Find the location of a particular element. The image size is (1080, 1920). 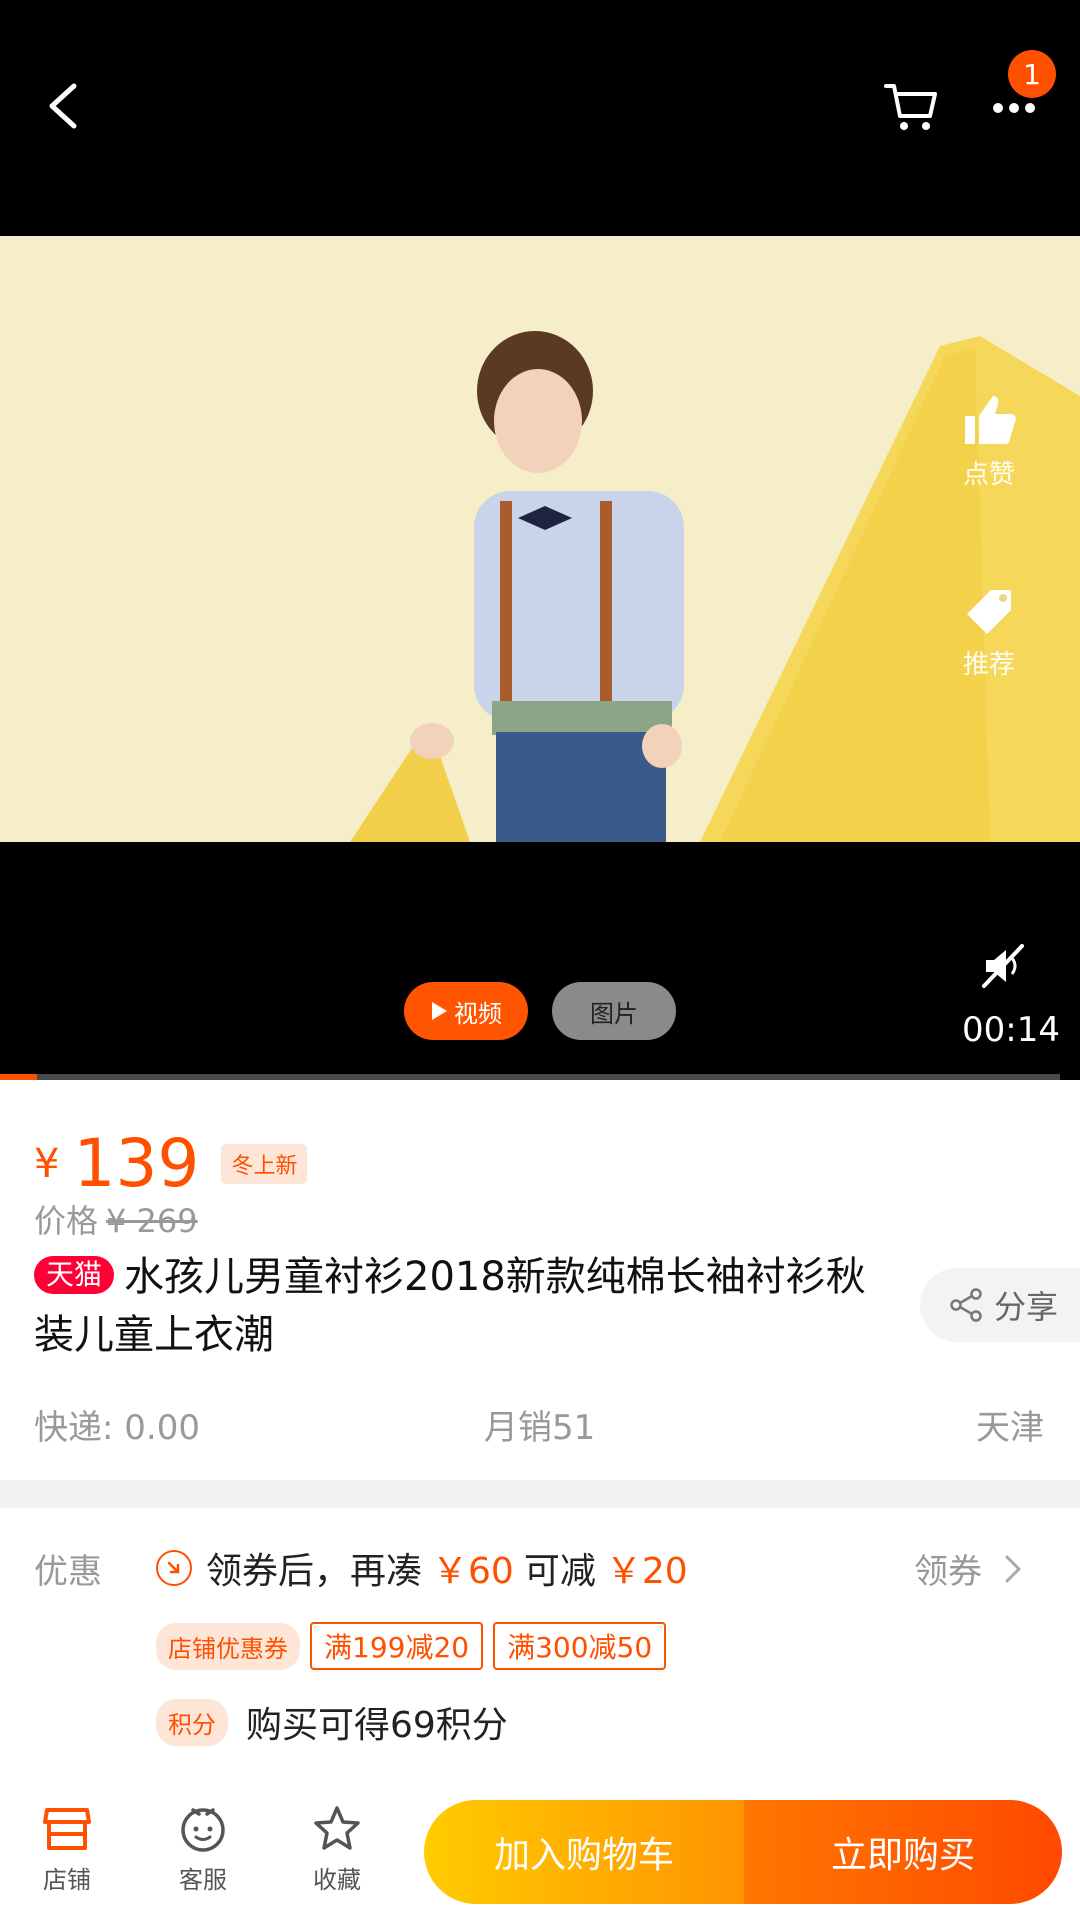

recommend-label: 推荐 is located at coordinates (988, 665).